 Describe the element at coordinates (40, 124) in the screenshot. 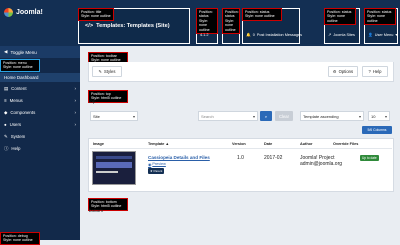

I see `sidebar-item-users: ● Users ›` at that location.